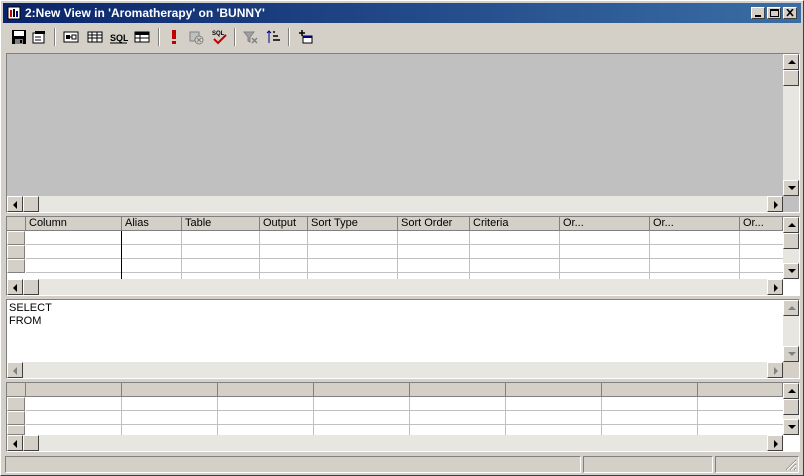  What do you see at coordinates (39, 37) in the screenshot?
I see `properties-button` at bounding box center [39, 37].